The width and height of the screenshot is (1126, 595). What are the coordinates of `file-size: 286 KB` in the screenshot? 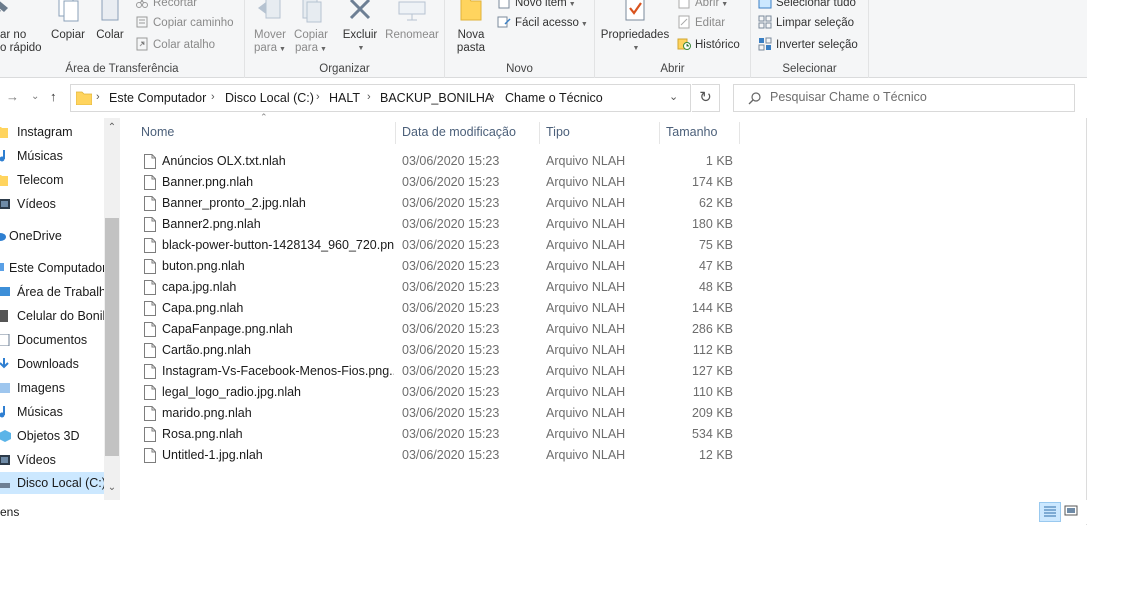 It's located at (712, 329).